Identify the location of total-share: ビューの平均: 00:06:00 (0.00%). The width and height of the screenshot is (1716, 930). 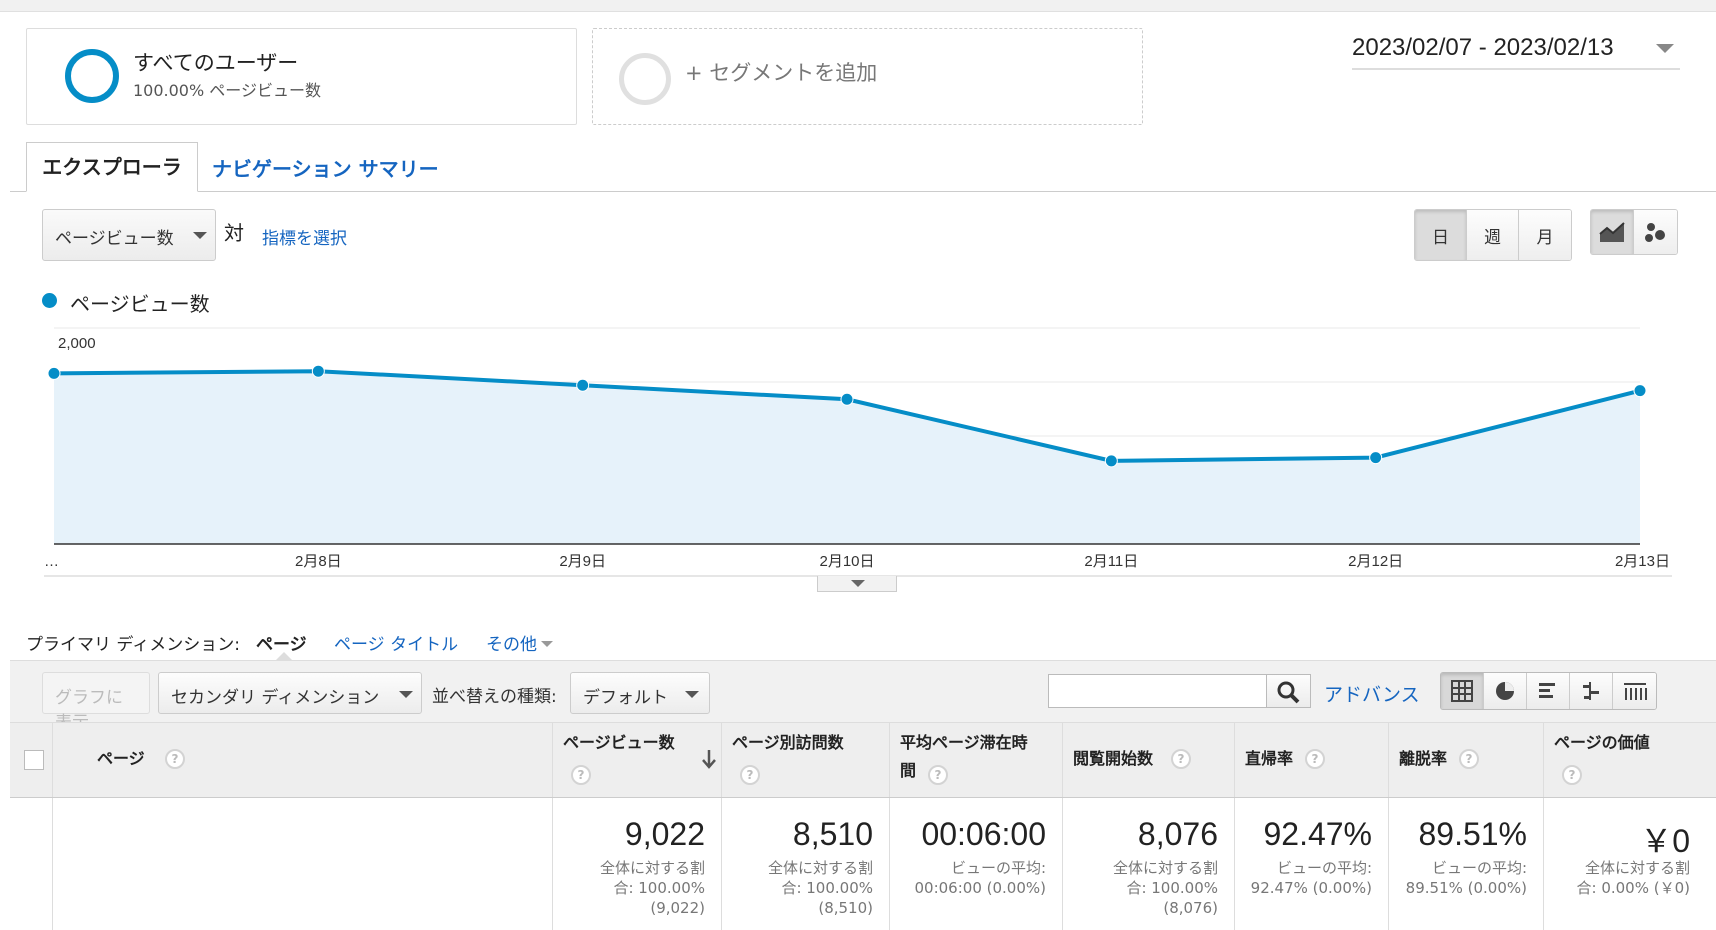
(980, 878).